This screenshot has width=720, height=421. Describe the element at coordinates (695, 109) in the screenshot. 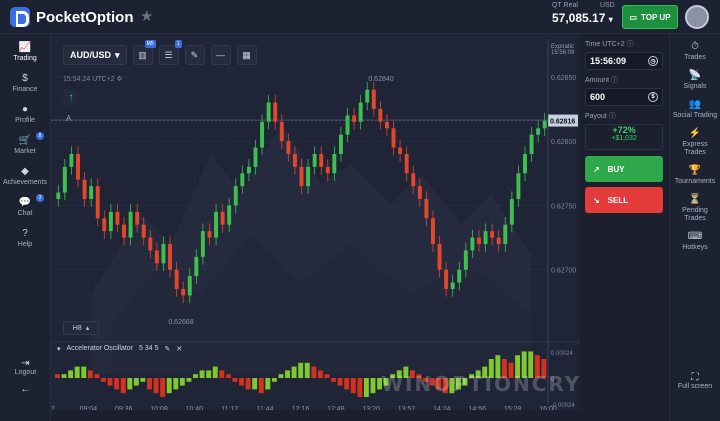

I see `sidebar-item-social-trading: 👥 Social Trading` at that location.